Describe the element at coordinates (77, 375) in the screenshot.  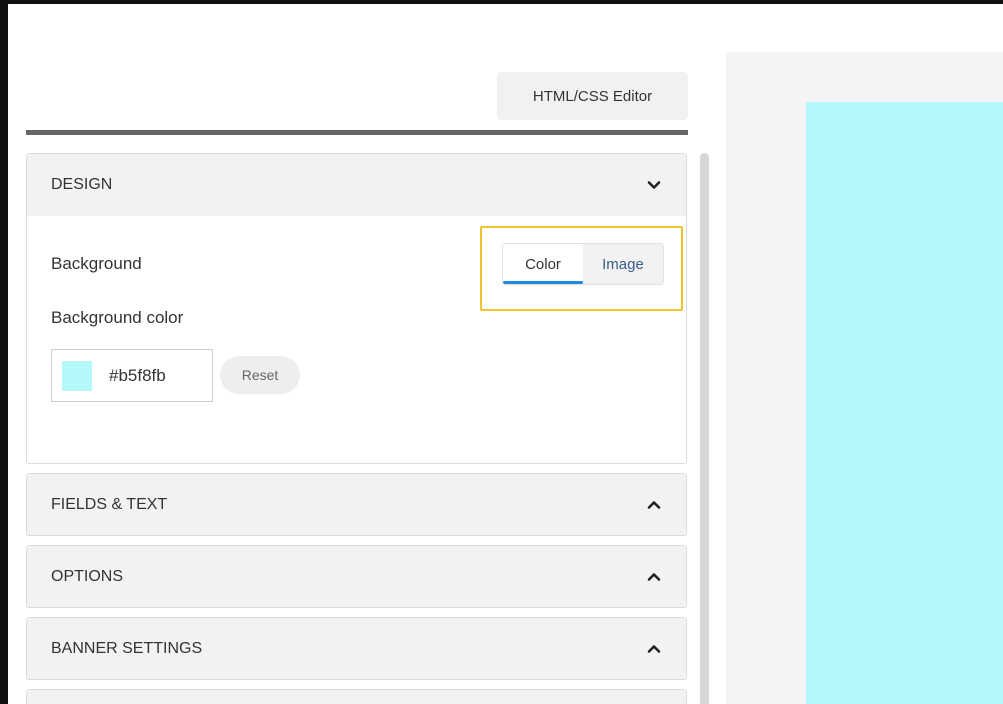
I see `color-swatch` at that location.